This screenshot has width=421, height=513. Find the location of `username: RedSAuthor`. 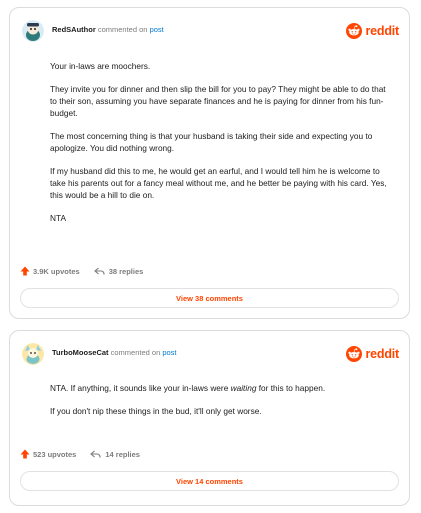

username: RedSAuthor is located at coordinates (74, 29).